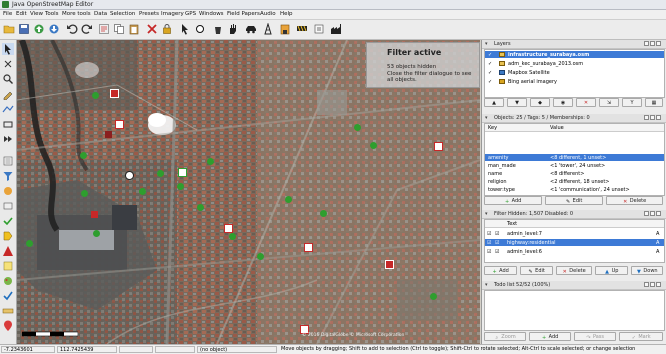 This screenshot has width=666, height=354. What do you see at coordinates (8, 251) in the screenshot?
I see `conflict-dialog-icon` at bounding box center [8, 251].